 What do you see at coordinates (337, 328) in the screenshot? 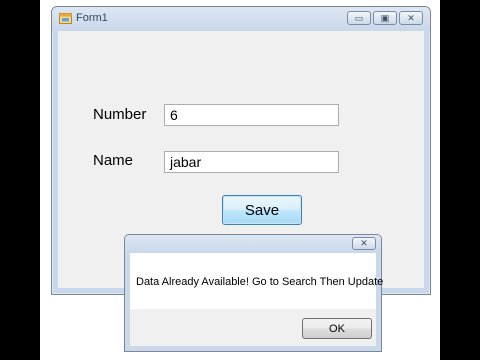
I see `ok-button: OK` at bounding box center [337, 328].